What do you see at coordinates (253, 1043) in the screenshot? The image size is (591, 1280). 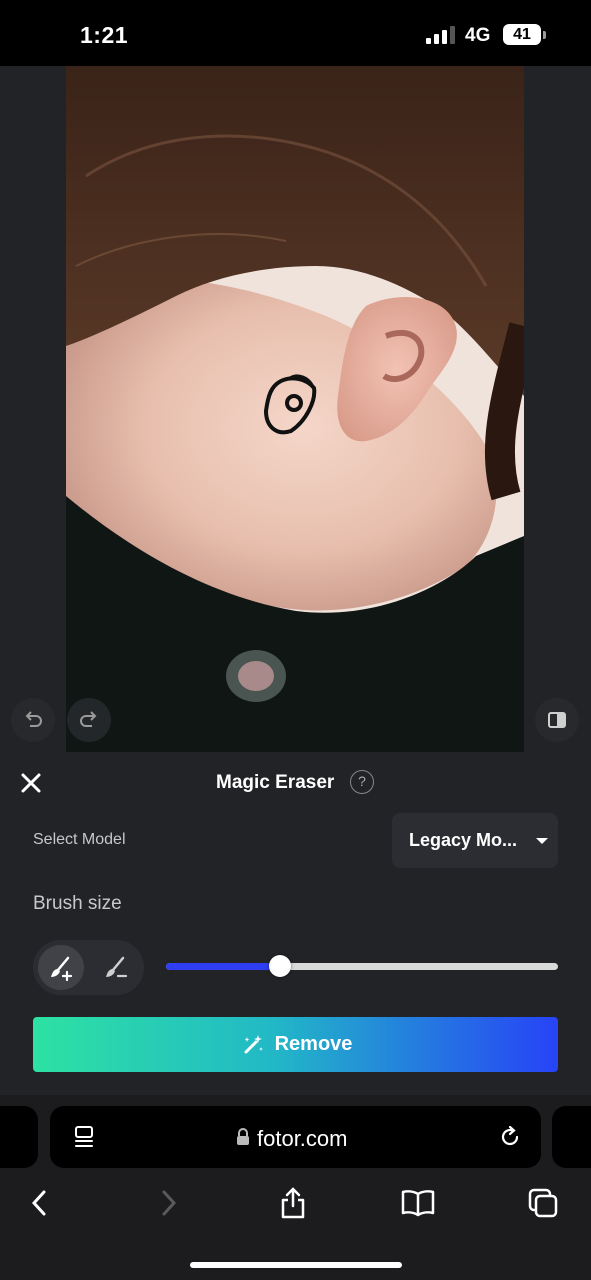 I see `magic-wand-icon` at bounding box center [253, 1043].